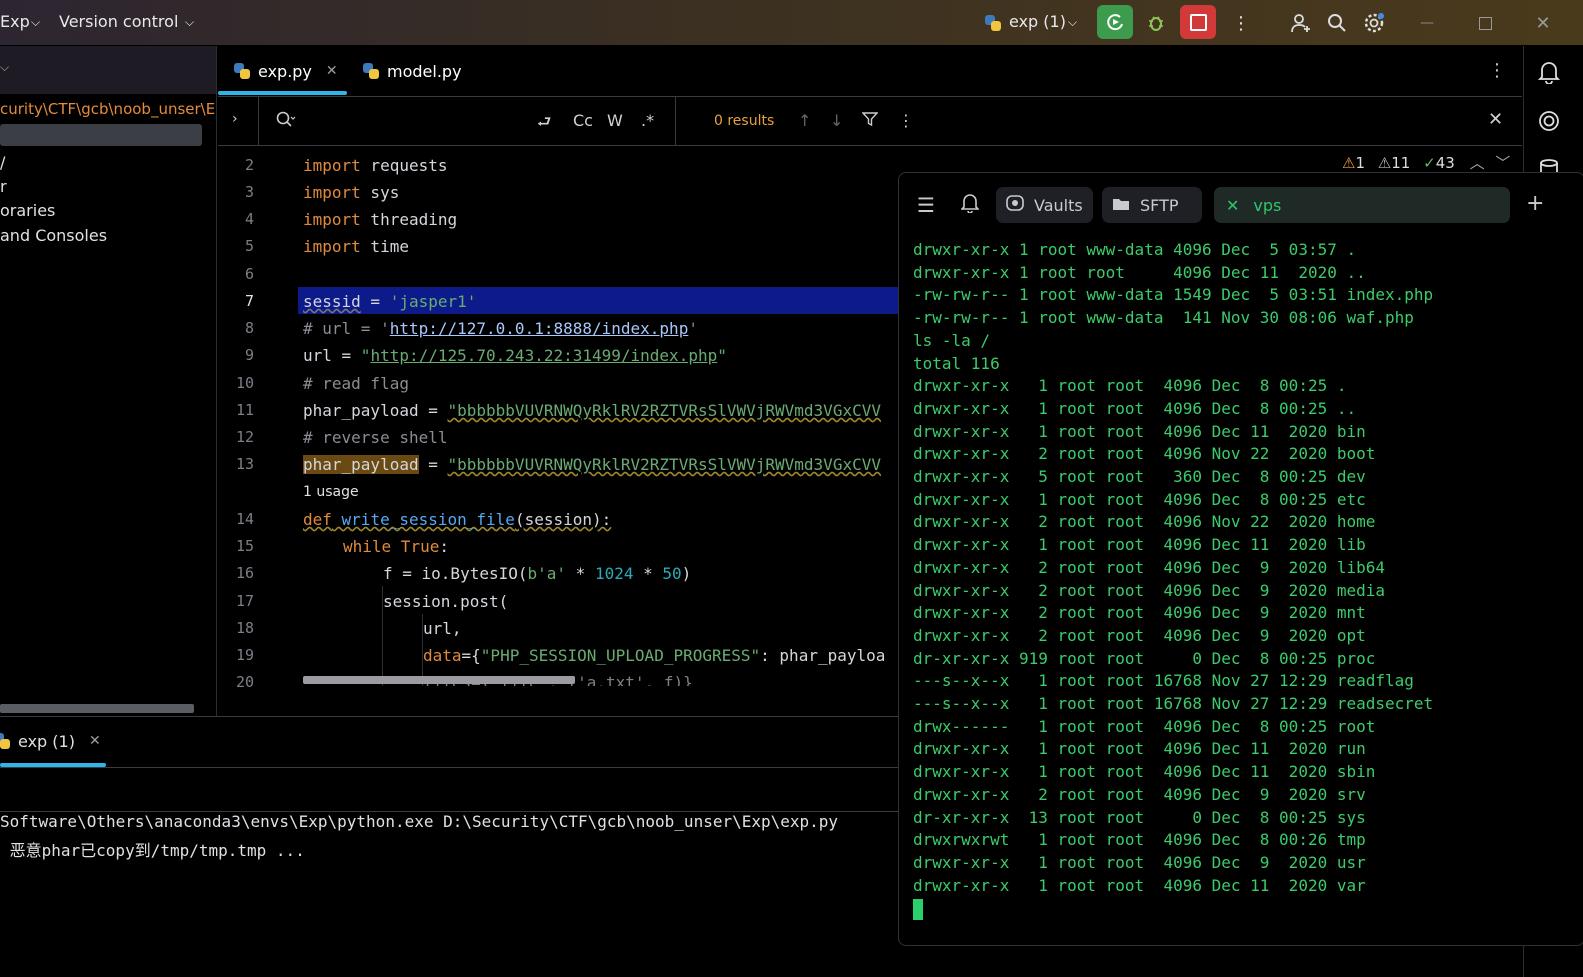 This screenshot has height=977, width=1583. Describe the element at coordinates (1485, 23) in the screenshot. I see `maximize-icon` at that location.